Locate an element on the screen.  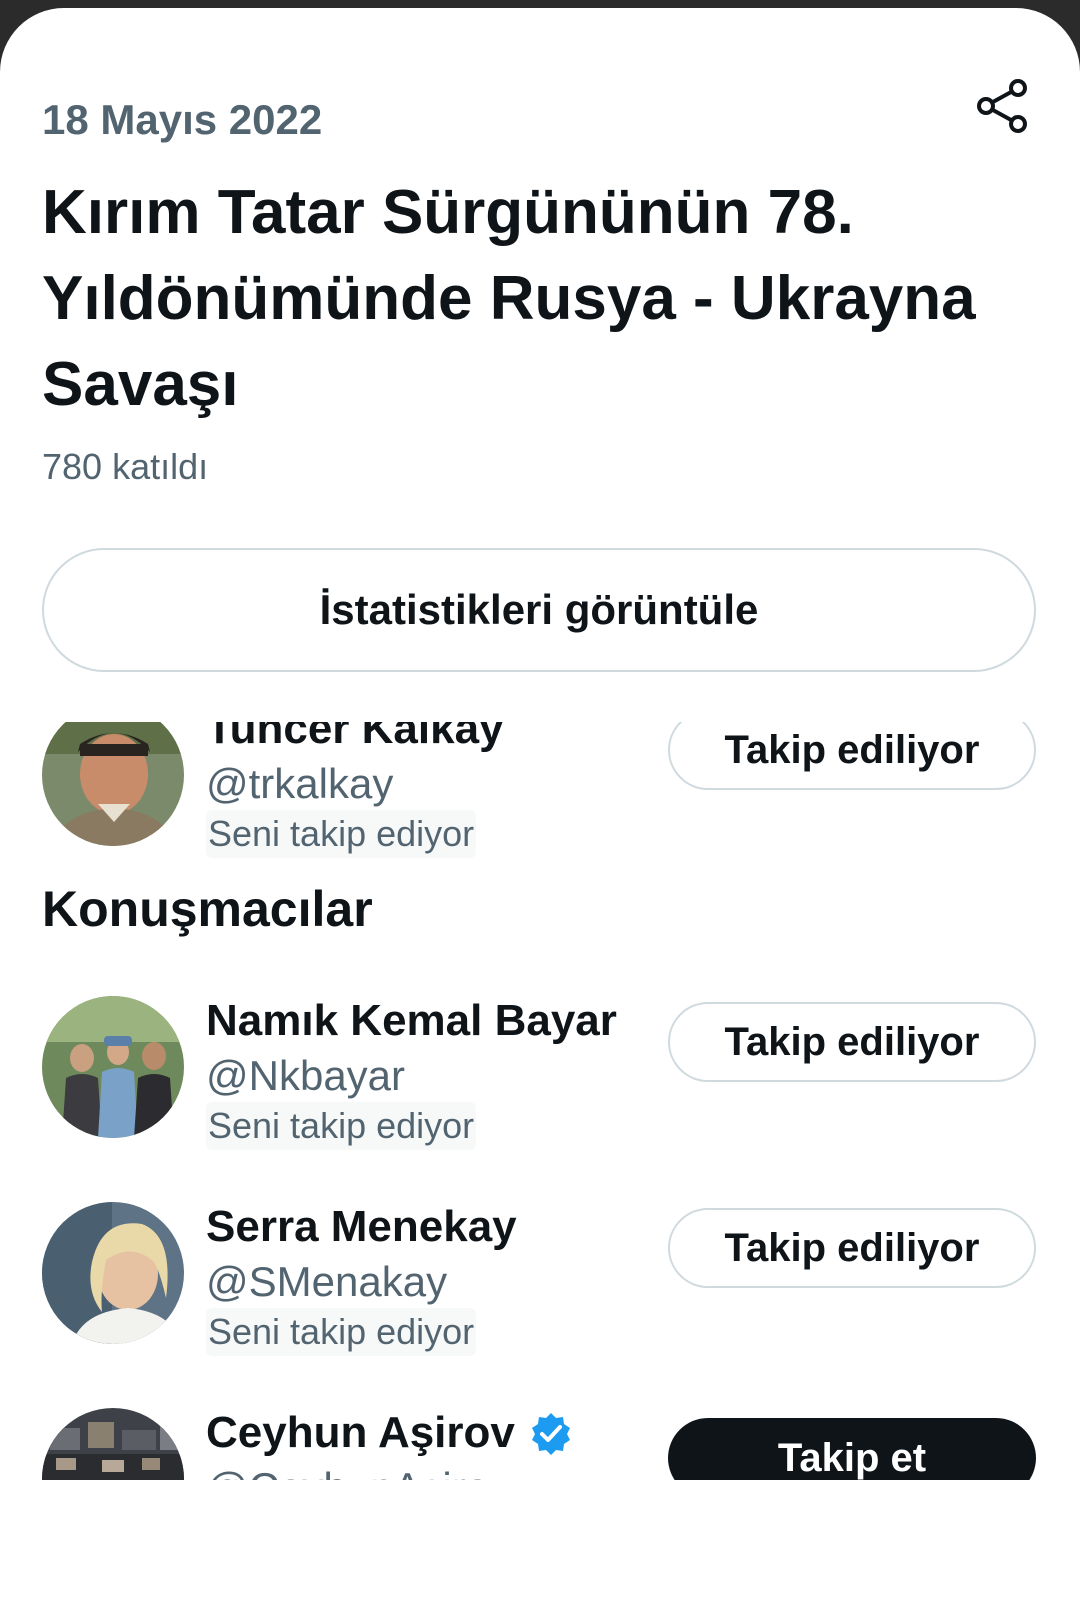
user-name: Tuncer Kalkay is located at coordinates (355, 738).